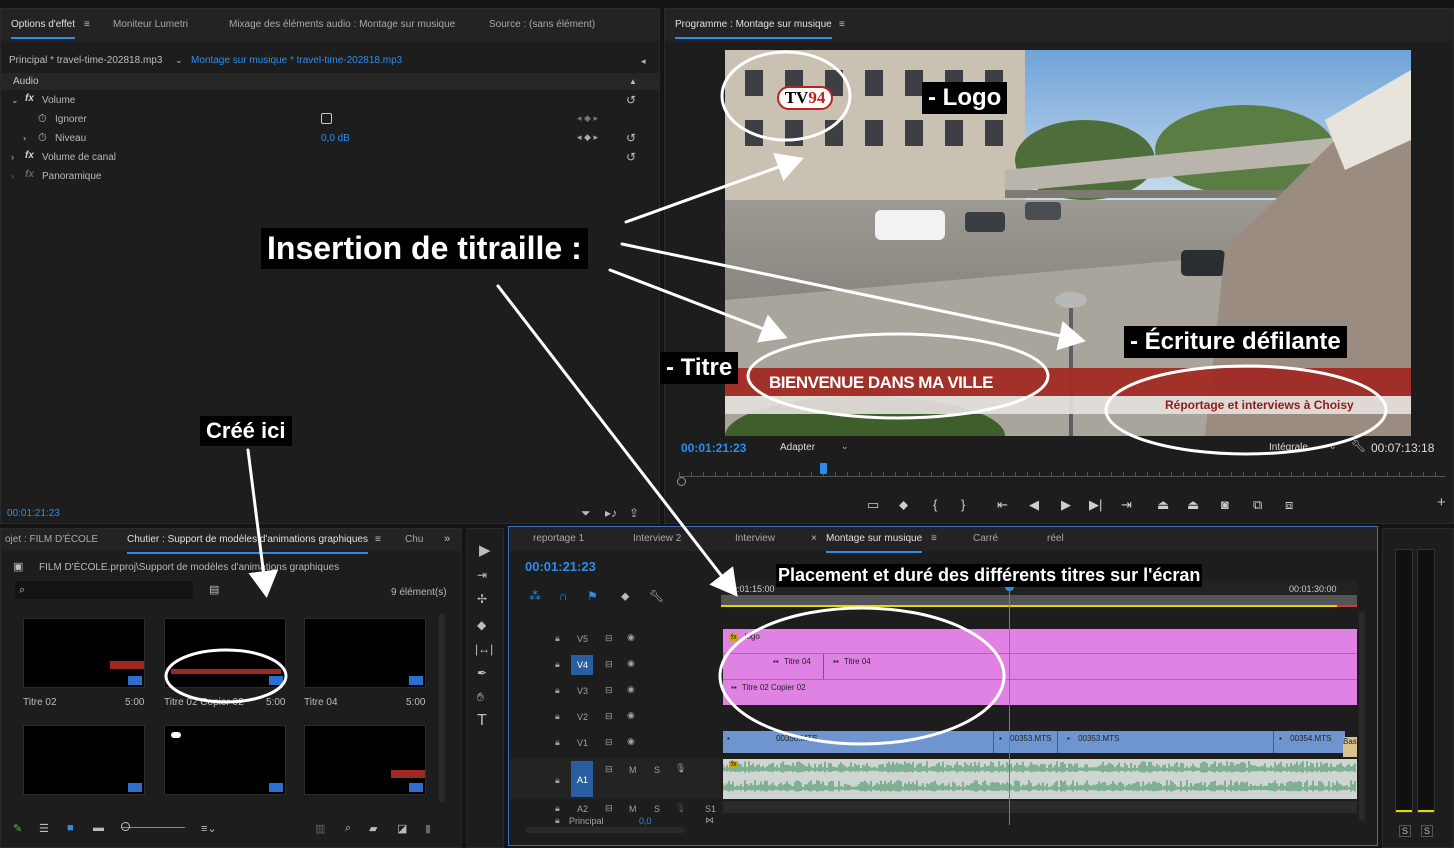 The image size is (1454, 848). Describe the element at coordinates (442, 708) in the screenshot. I see `project-scrollbar` at that location.